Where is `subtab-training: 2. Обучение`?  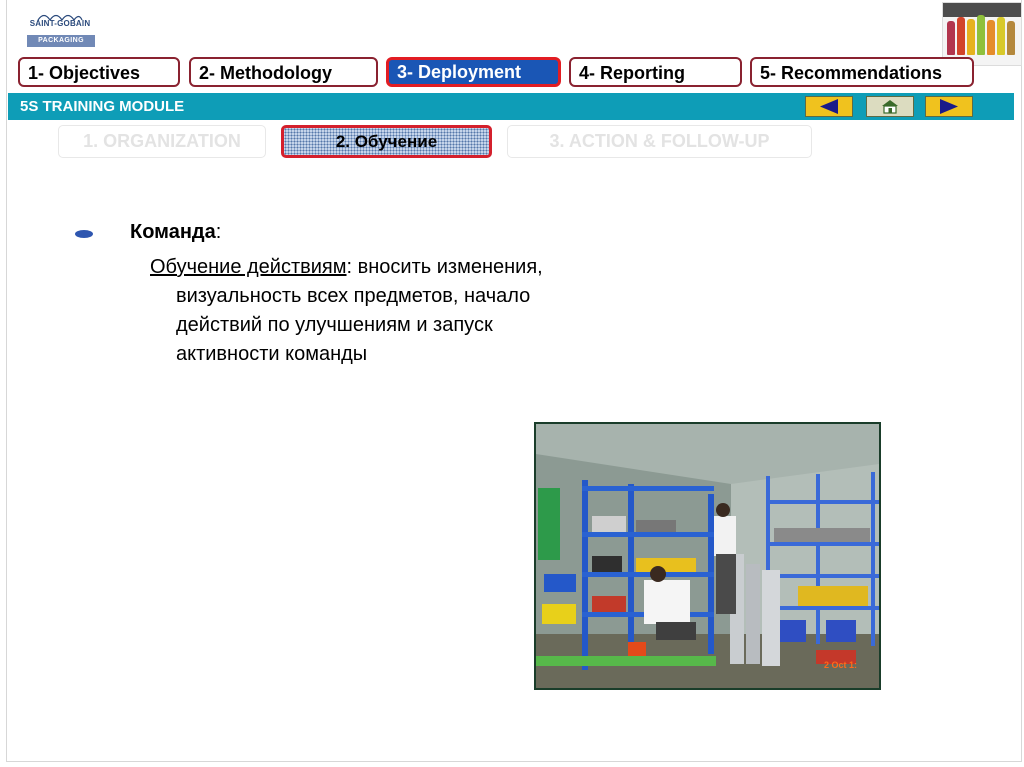 subtab-training: 2. Обучение is located at coordinates (386, 141).